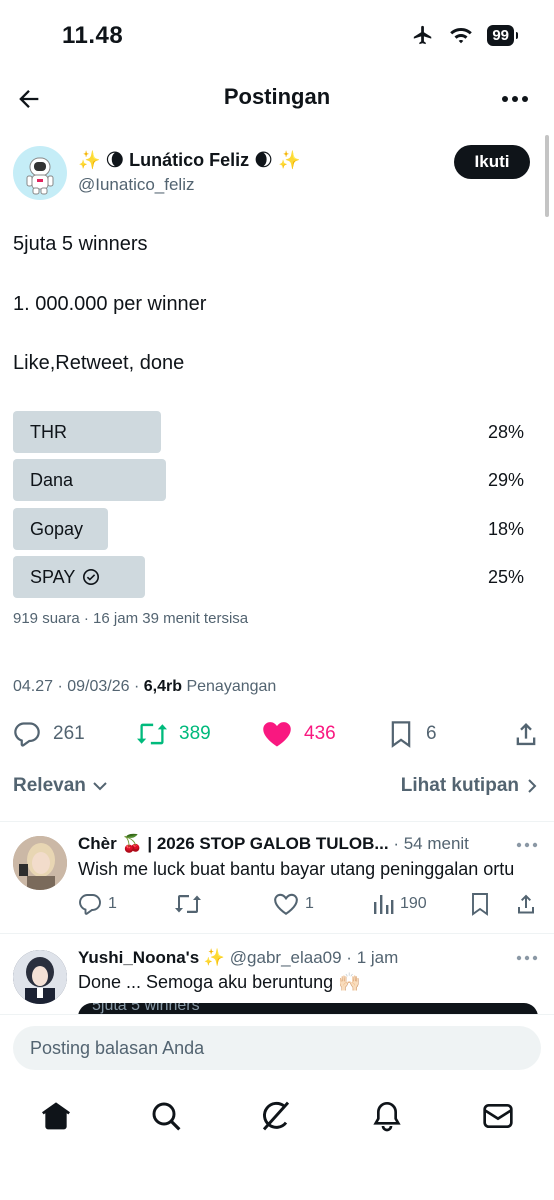  Describe the element at coordinates (136, 185) in the screenshot. I see `author-handle: @Iunatico_feliz` at that location.